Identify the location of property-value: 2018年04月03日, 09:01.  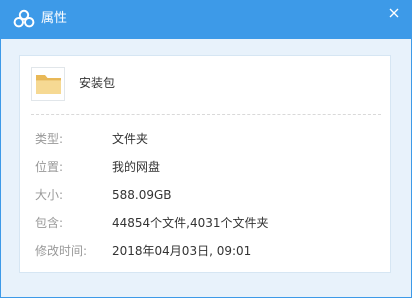
(182, 251).